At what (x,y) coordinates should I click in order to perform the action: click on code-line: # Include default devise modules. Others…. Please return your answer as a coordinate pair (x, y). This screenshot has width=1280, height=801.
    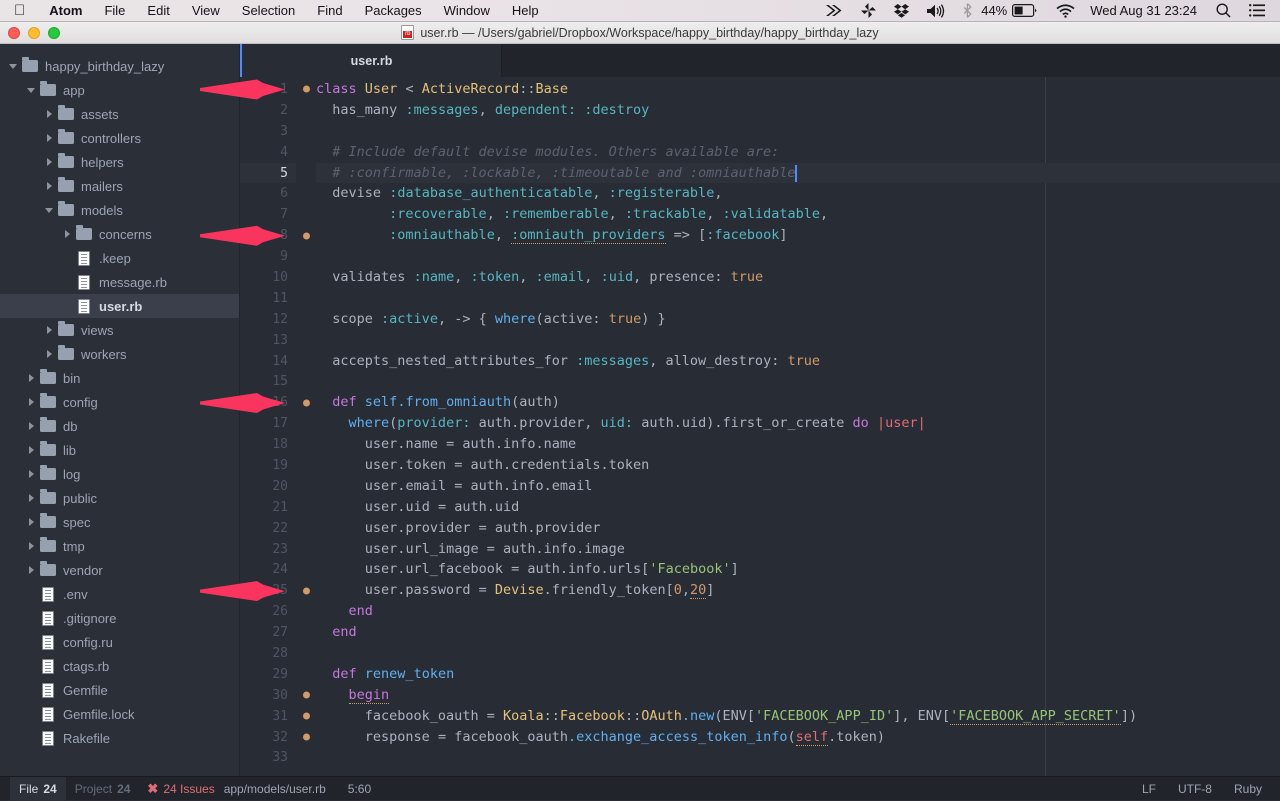
    Looking at the image, I should click on (798, 152).